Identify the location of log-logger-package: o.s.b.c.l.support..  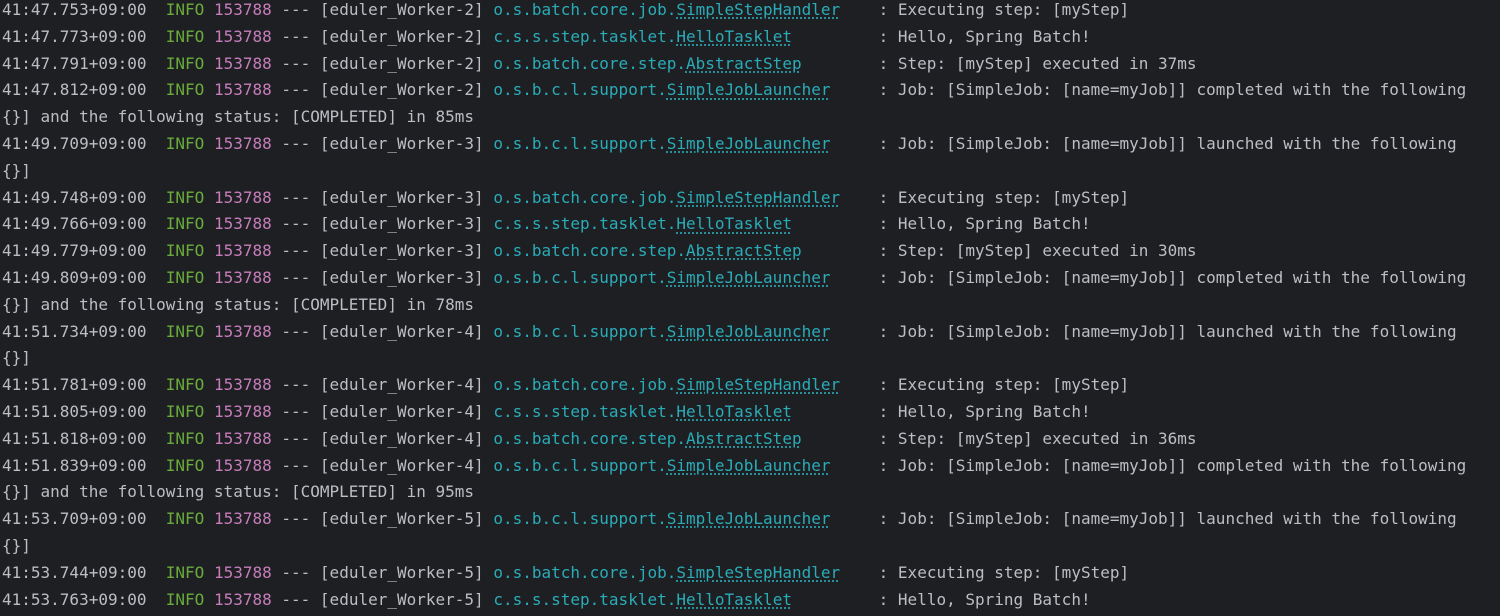
(580, 519).